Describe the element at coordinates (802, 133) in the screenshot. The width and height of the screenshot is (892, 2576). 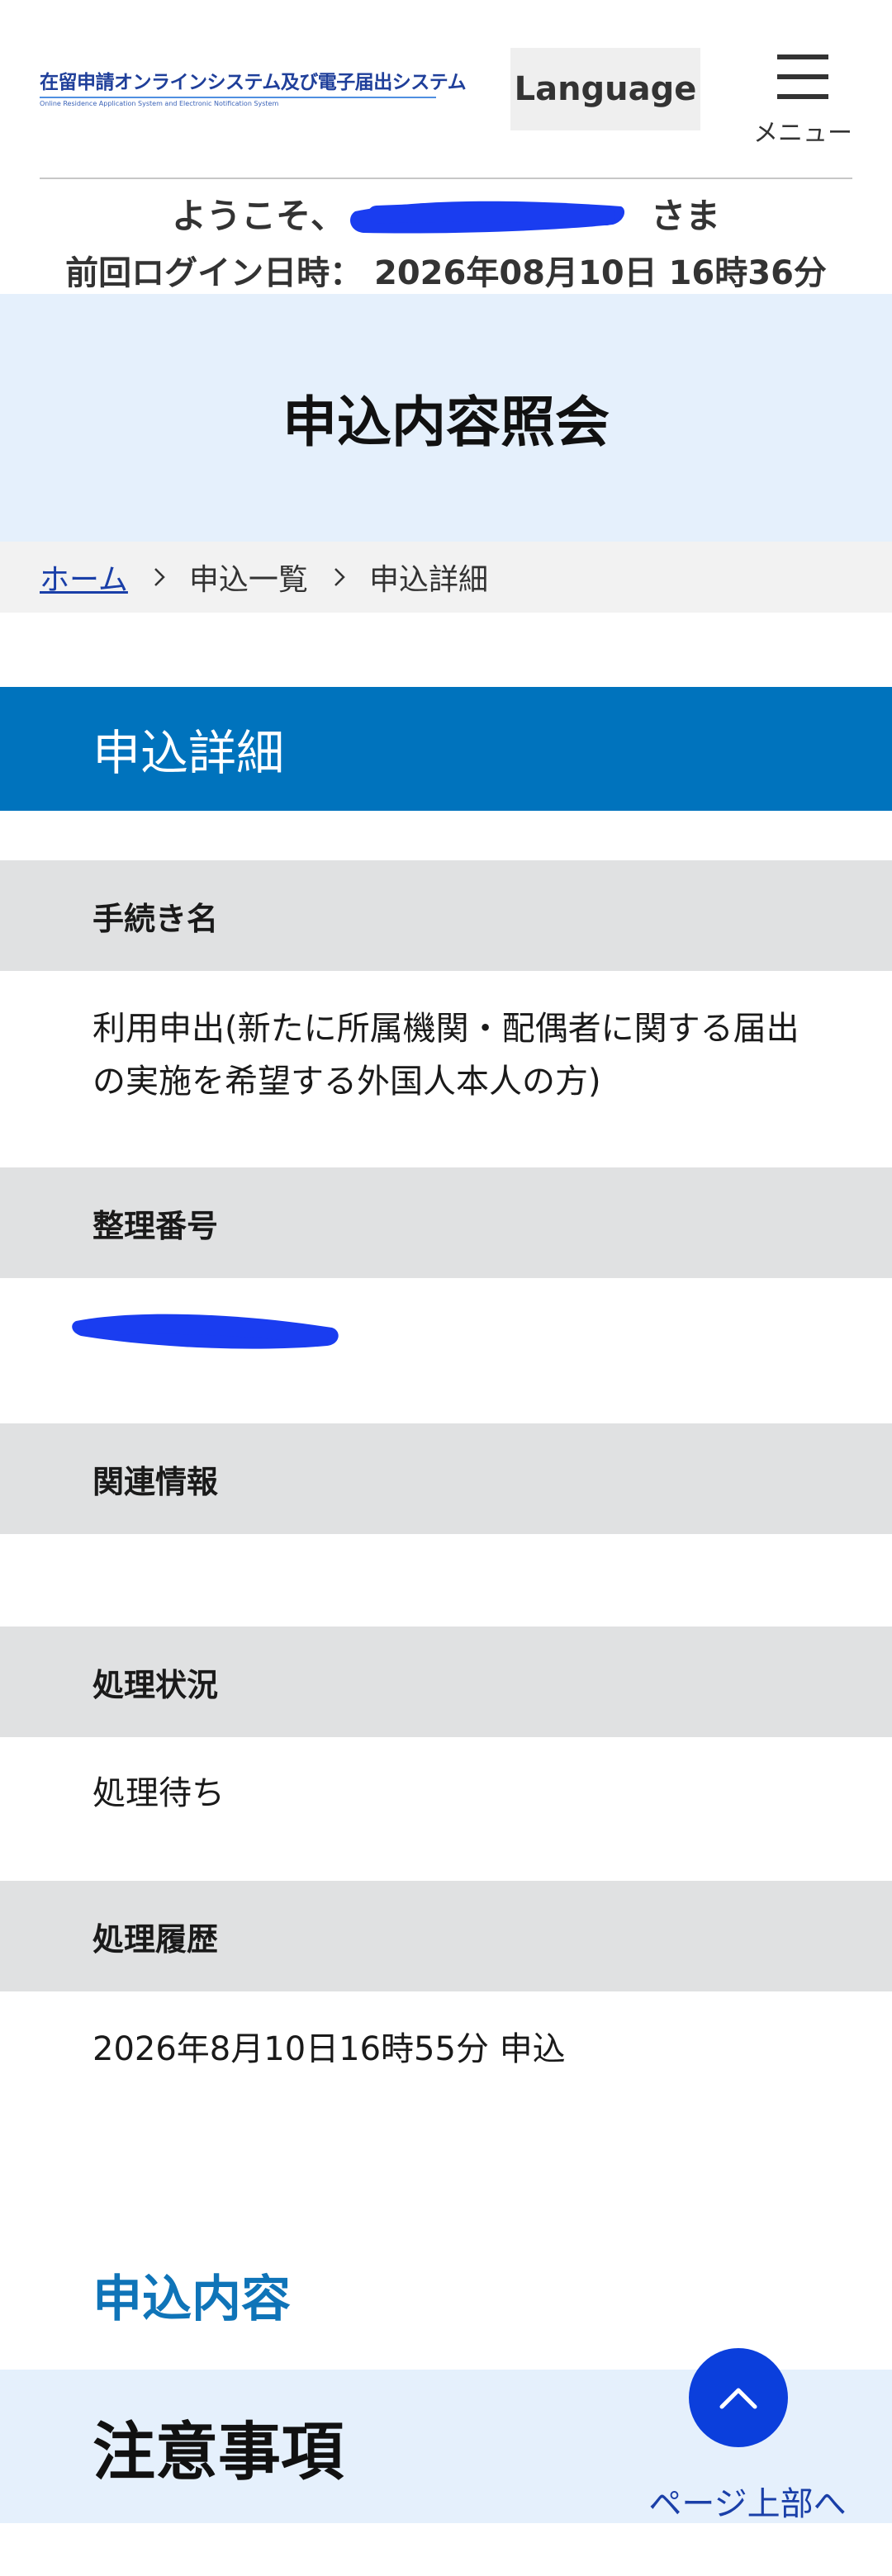
I see `menu-label: メニュー` at that location.